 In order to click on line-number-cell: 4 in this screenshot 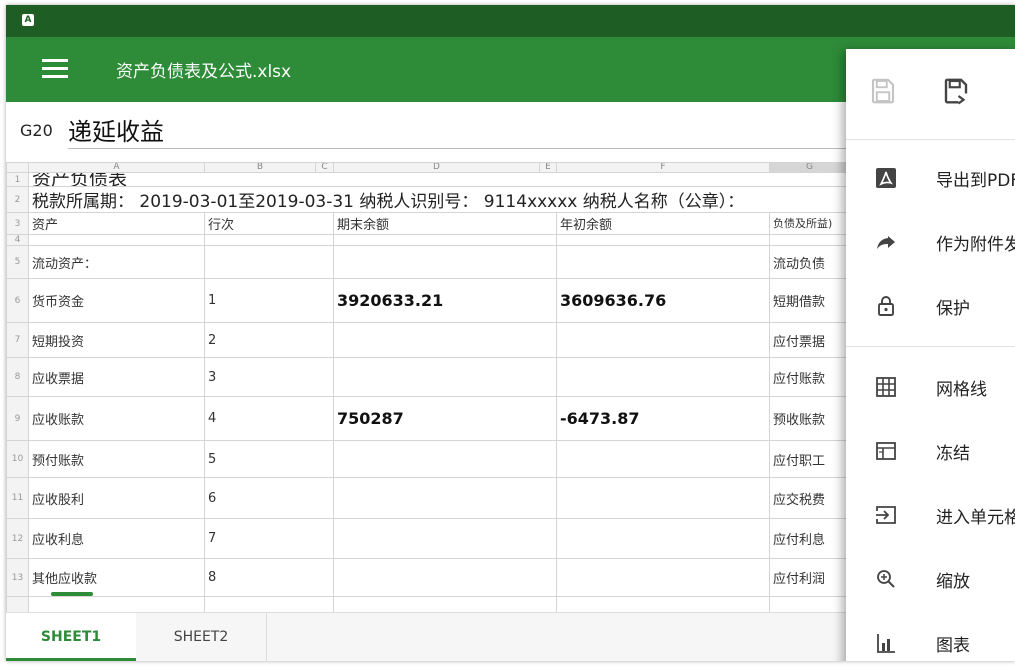, I will do `click(269, 418)`.